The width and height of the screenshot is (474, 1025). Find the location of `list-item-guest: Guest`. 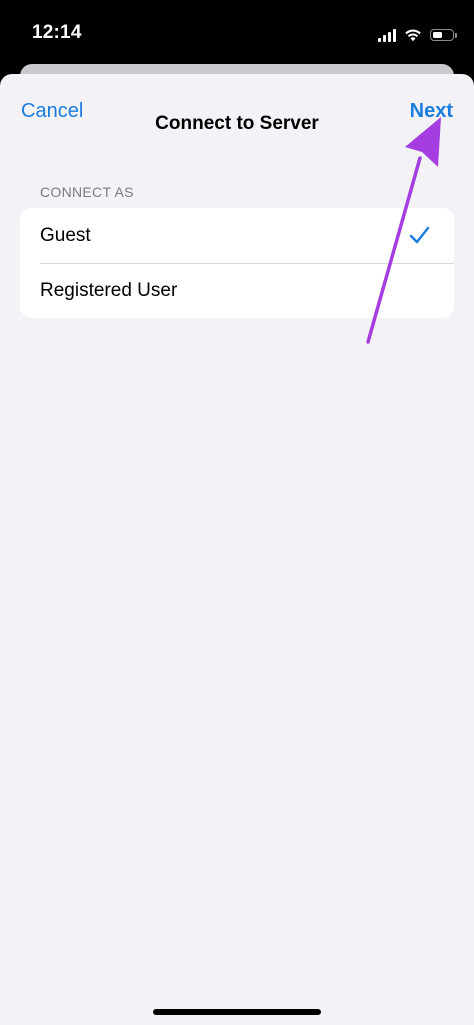

list-item-guest: Guest is located at coordinates (237, 235).